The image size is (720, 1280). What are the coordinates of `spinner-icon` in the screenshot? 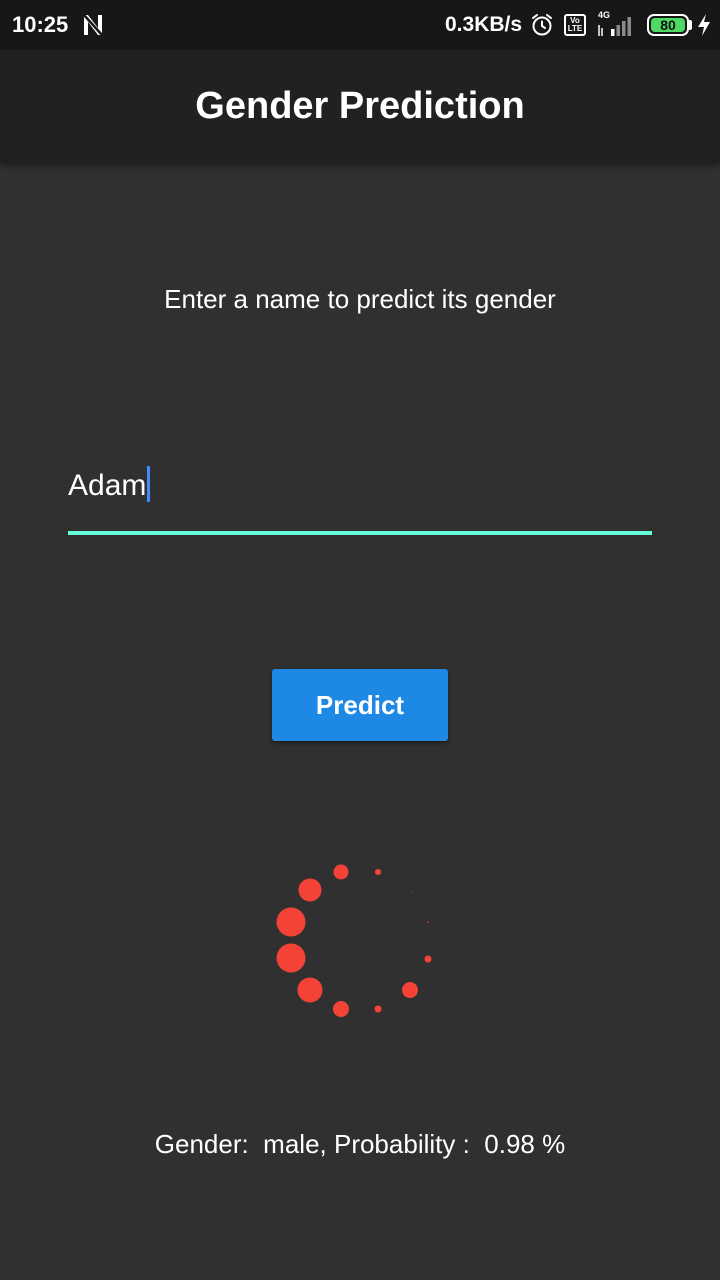 It's located at (354, 940).